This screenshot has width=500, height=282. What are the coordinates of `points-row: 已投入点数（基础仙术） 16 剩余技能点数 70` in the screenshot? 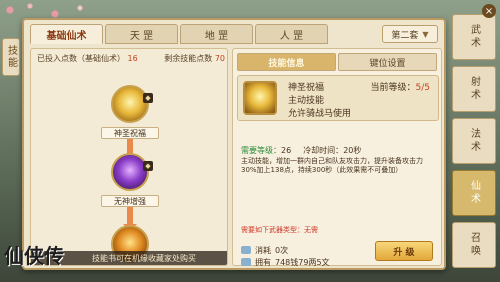 It's located at (131, 58).